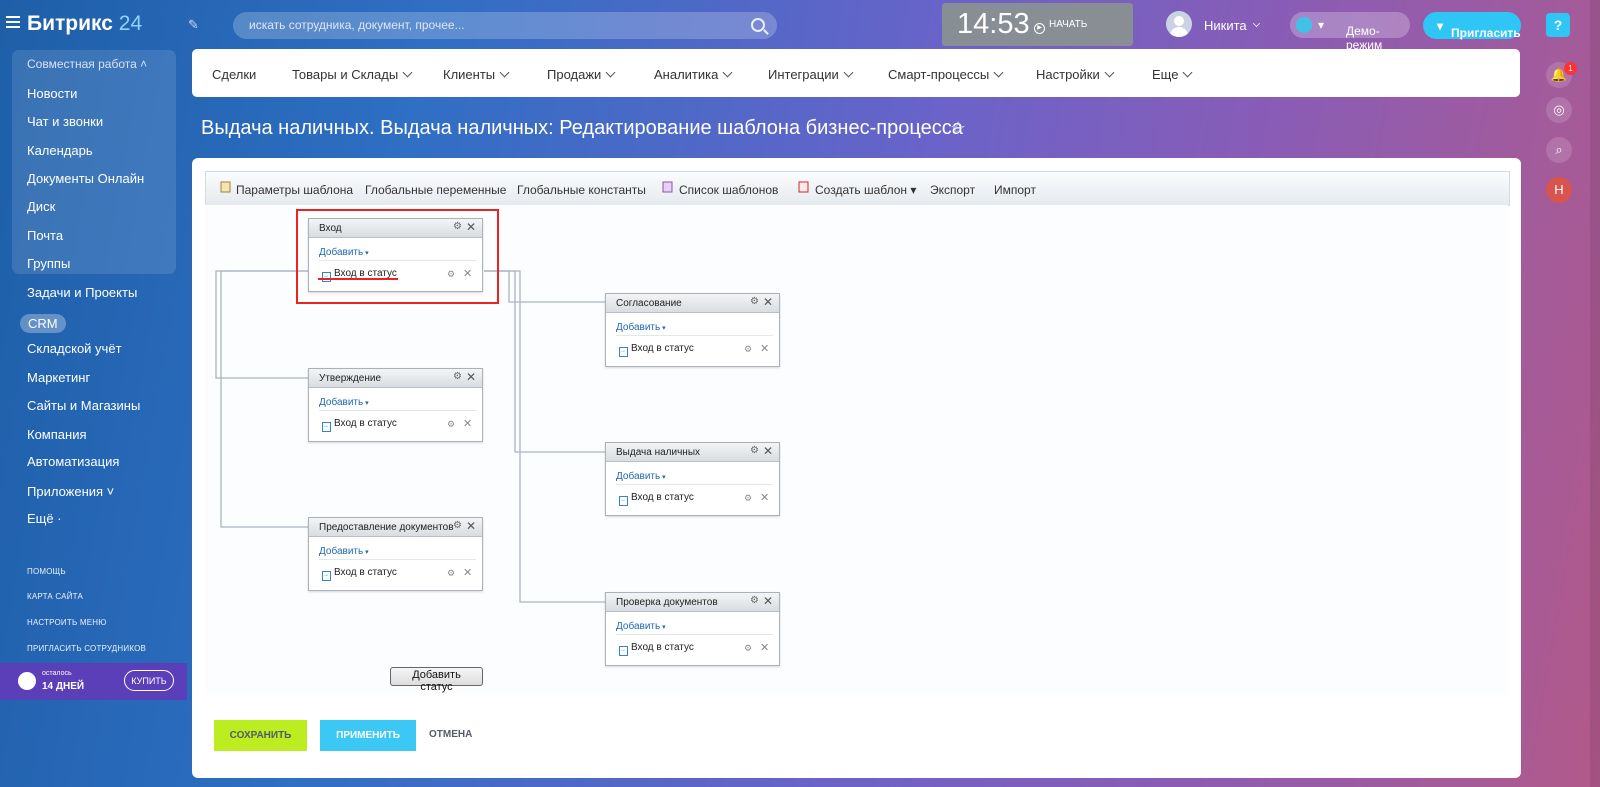 This screenshot has height=787, width=1600. I want to click on block-header: Выдача наличных ⚙ ✕, so click(692, 452).